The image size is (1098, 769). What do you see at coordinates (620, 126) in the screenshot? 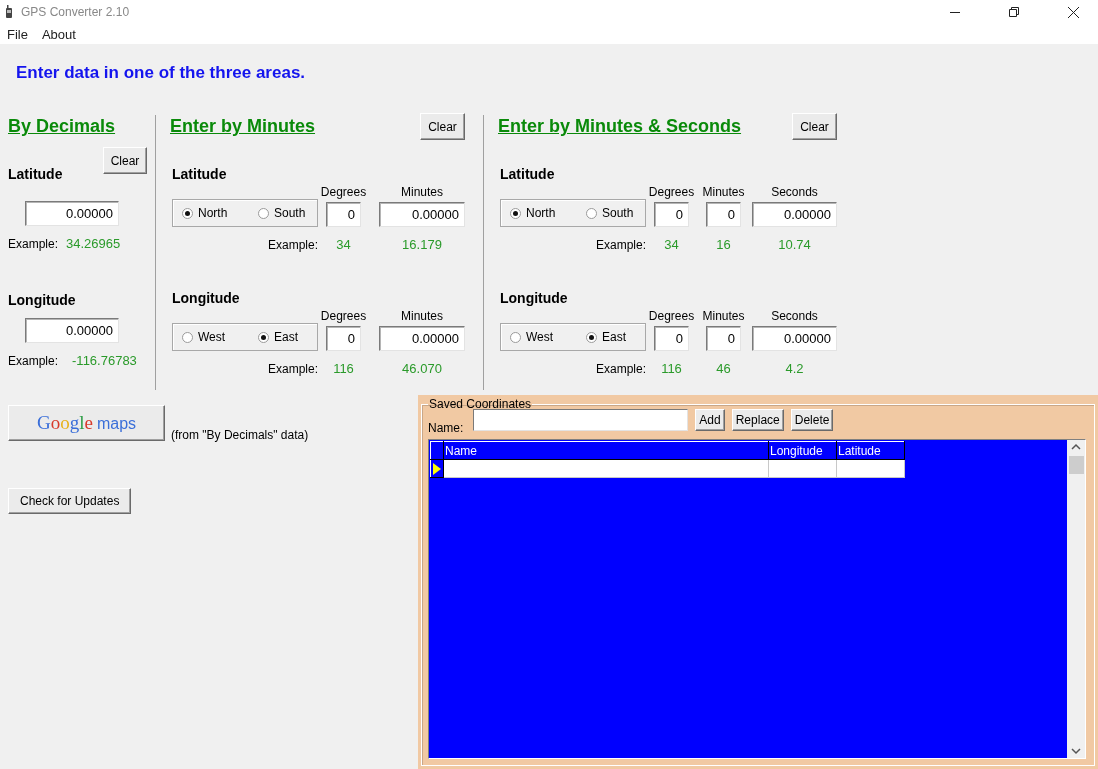
I see `section-heading: Enter by Minutes & Seconds` at bounding box center [620, 126].